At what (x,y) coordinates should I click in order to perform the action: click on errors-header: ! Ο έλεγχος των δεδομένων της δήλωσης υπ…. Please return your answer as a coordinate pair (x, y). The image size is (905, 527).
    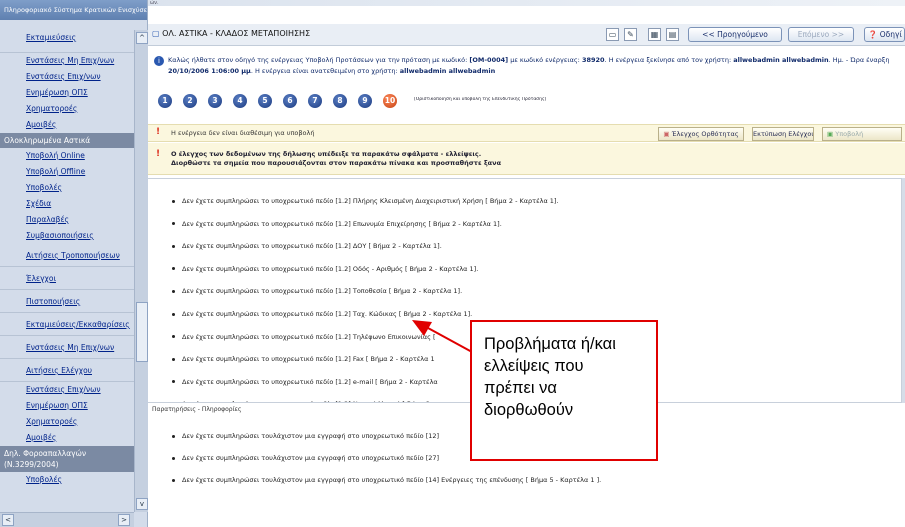
    Looking at the image, I should click on (526, 159).